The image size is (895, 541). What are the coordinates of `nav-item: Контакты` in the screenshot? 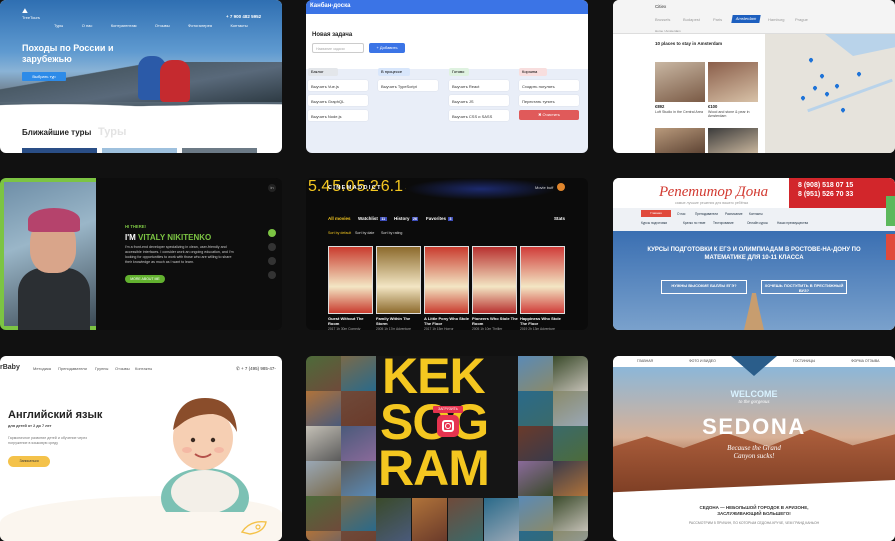 It's located at (756, 214).